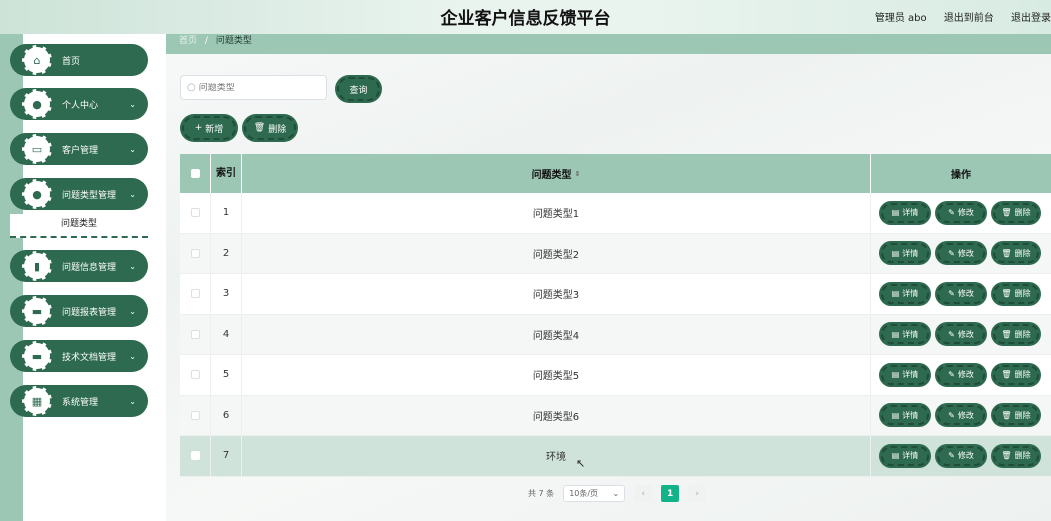 This screenshot has height=521, width=1051. What do you see at coordinates (556, 456) in the screenshot?
I see `row-issue-type: 环境` at bounding box center [556, 456].